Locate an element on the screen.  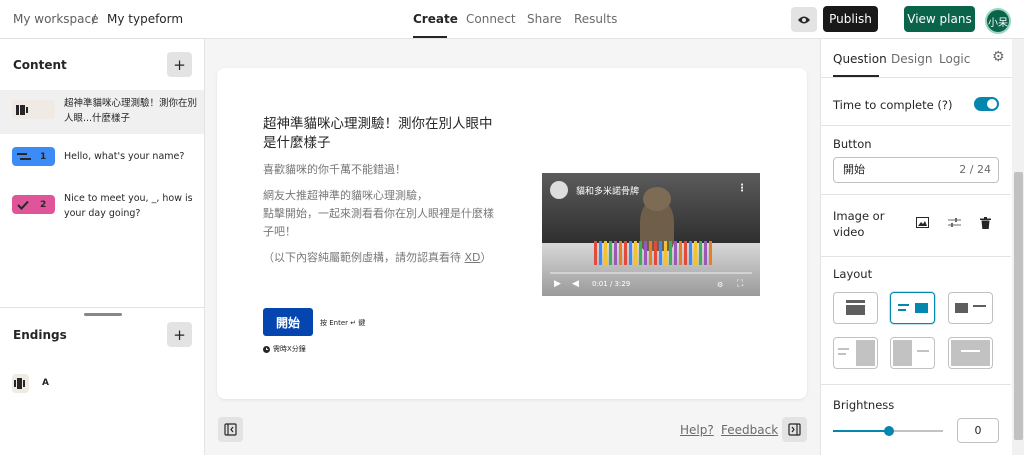
start-button: 開始 is located at coordinates (288, 322).